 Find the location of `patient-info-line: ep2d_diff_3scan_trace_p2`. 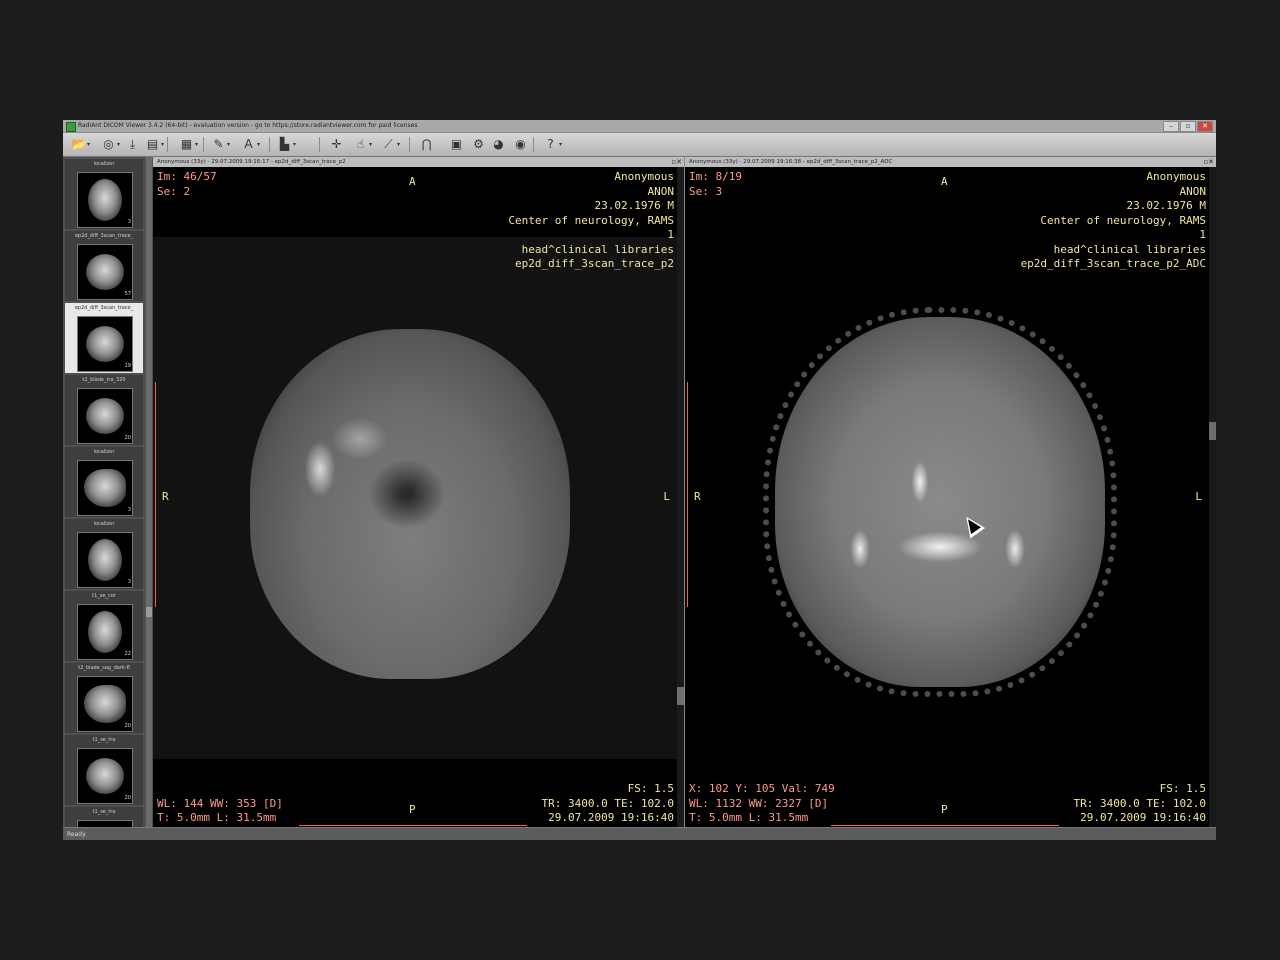

patient-info-line: ep2d_diff_3scan_trace_p2 is located at coordinates (594, 263).